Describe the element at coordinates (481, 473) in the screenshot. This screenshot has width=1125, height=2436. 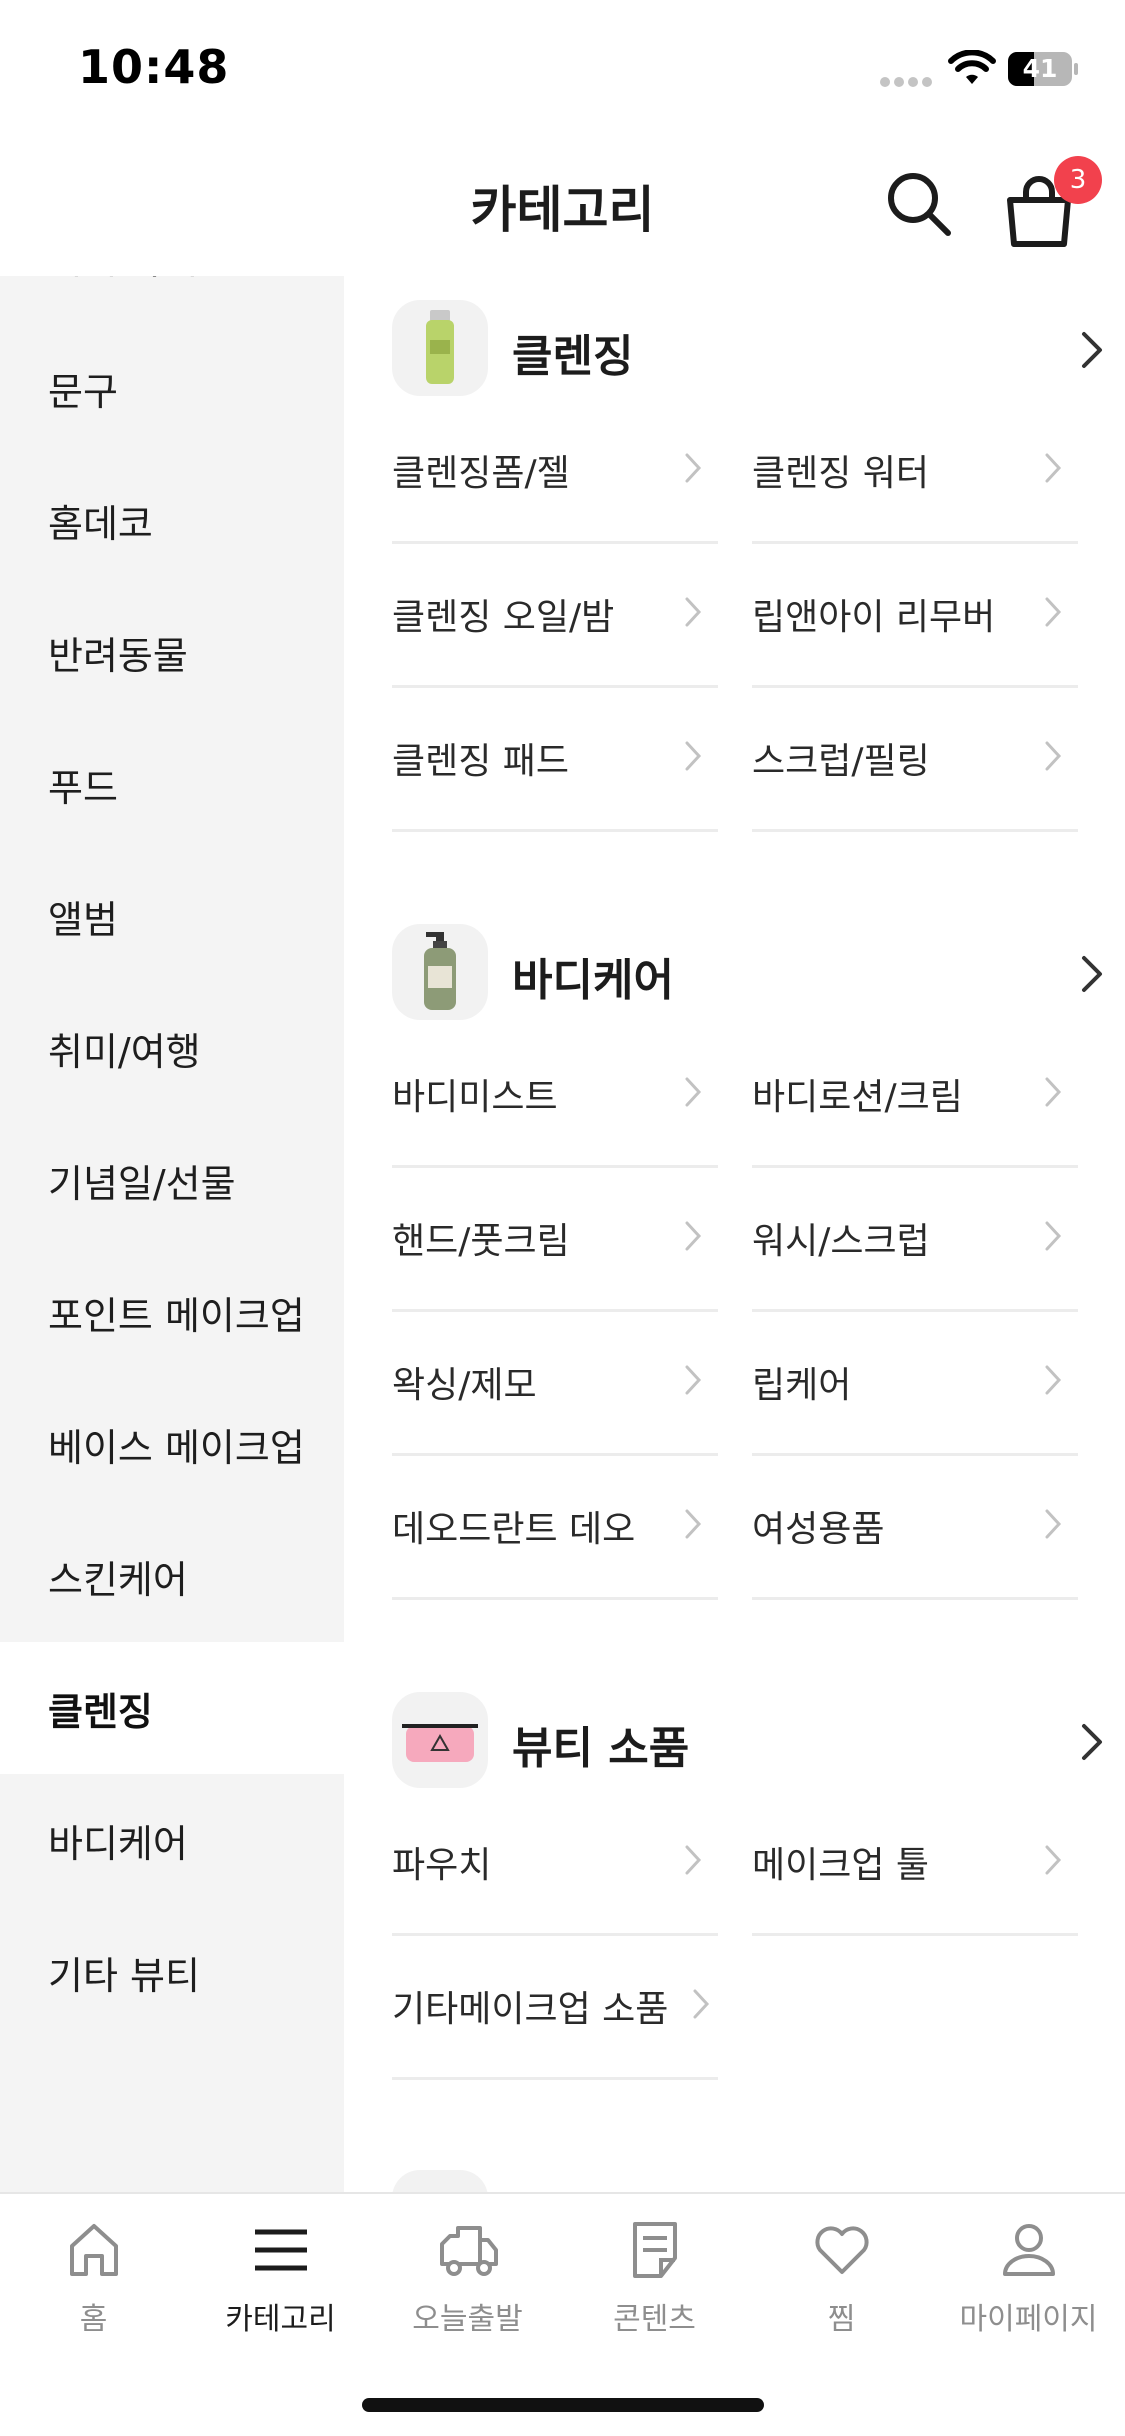
I see `subcategory-label: 클렌징폼/젤` at that location.